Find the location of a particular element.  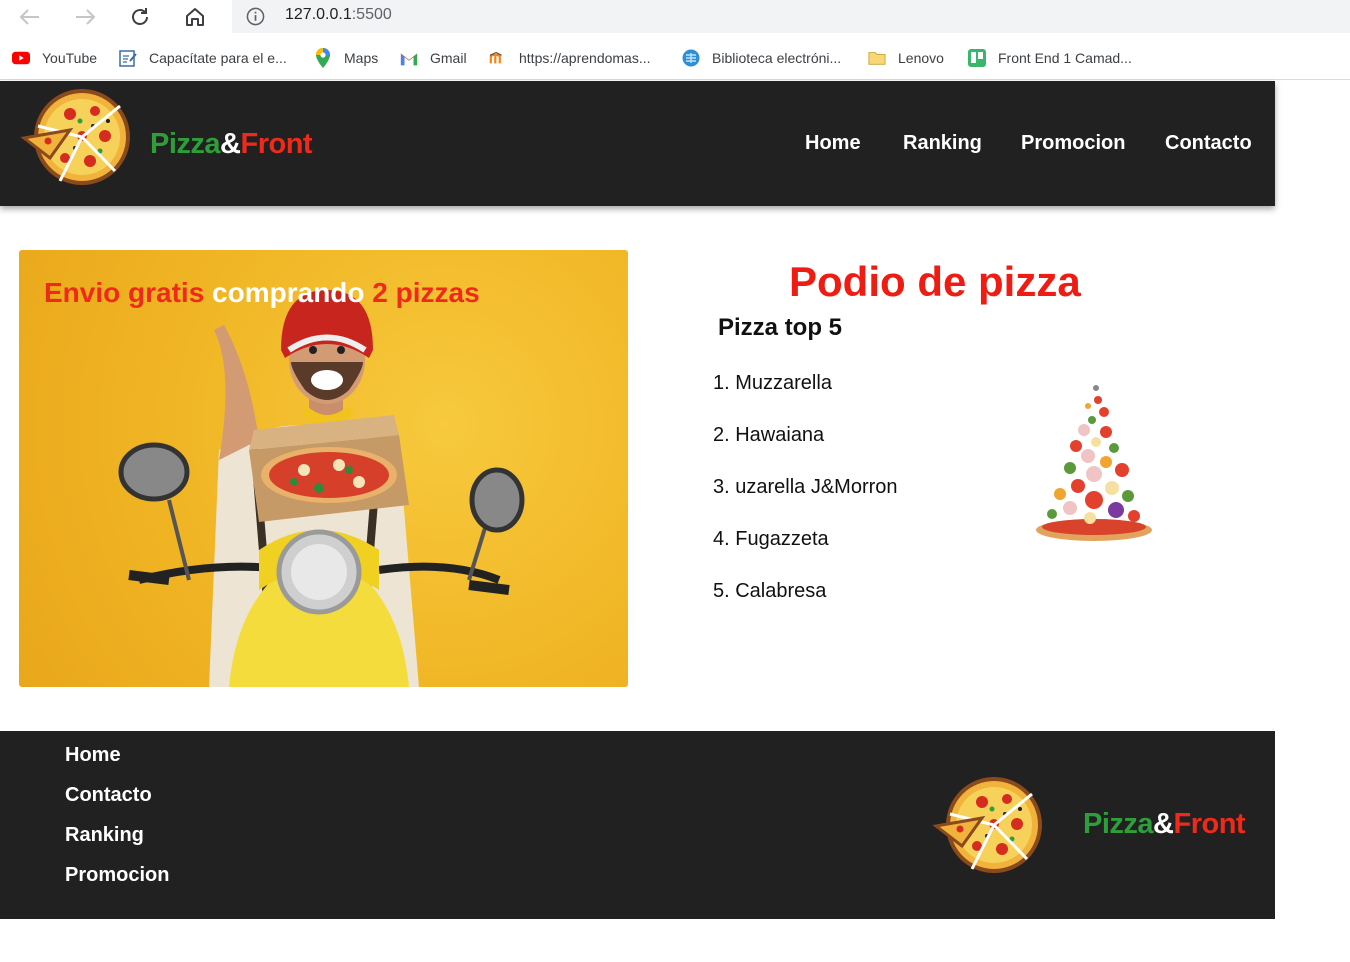

url-host: 127.0.0.1 is located at coordinates (318, 14).